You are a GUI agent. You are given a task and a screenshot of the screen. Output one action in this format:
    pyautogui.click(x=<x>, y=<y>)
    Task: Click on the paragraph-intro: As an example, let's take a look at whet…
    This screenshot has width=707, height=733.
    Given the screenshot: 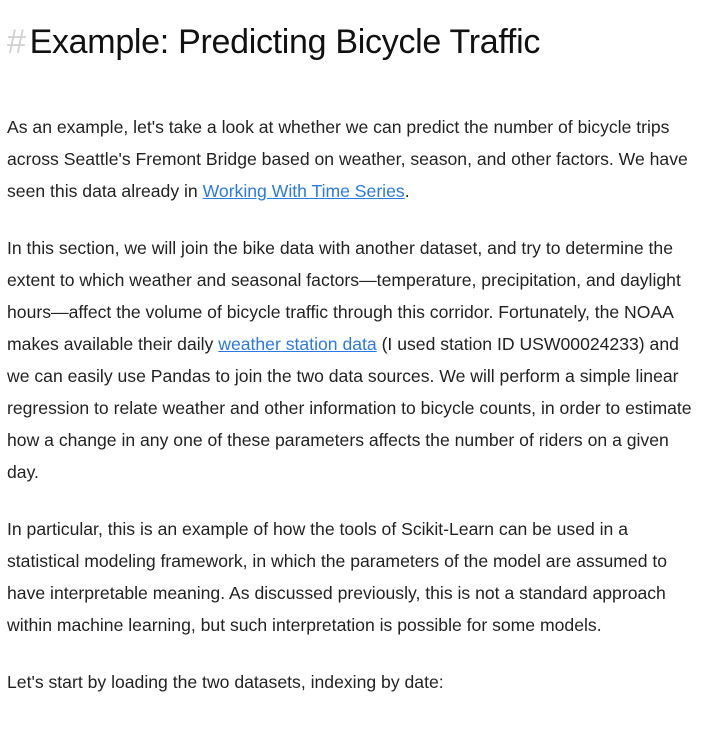 What is the action you would take?
    pyautogui.click(x=354, y=159)
    